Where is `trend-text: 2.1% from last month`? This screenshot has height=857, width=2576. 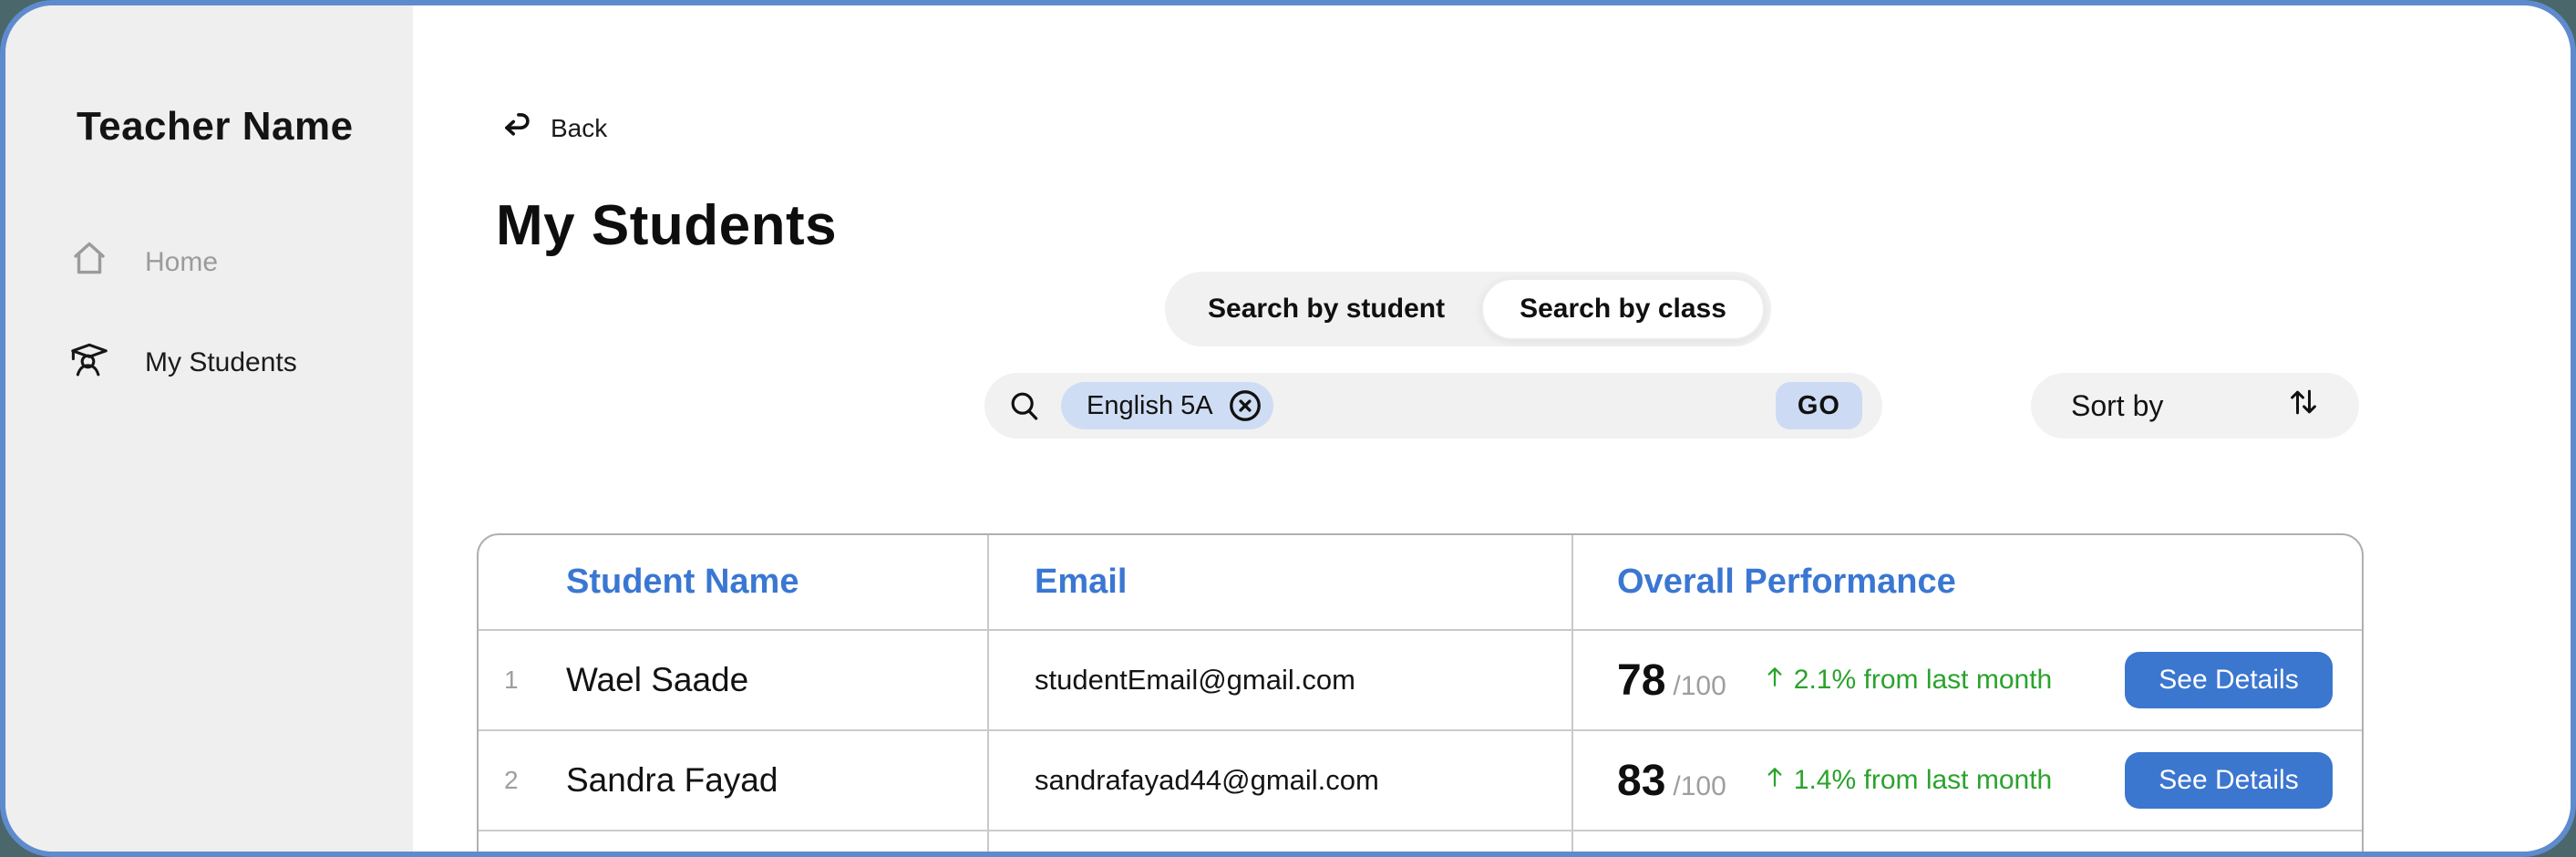 trend-text: 2.1% from last month is located at coordinates (1923, 680).